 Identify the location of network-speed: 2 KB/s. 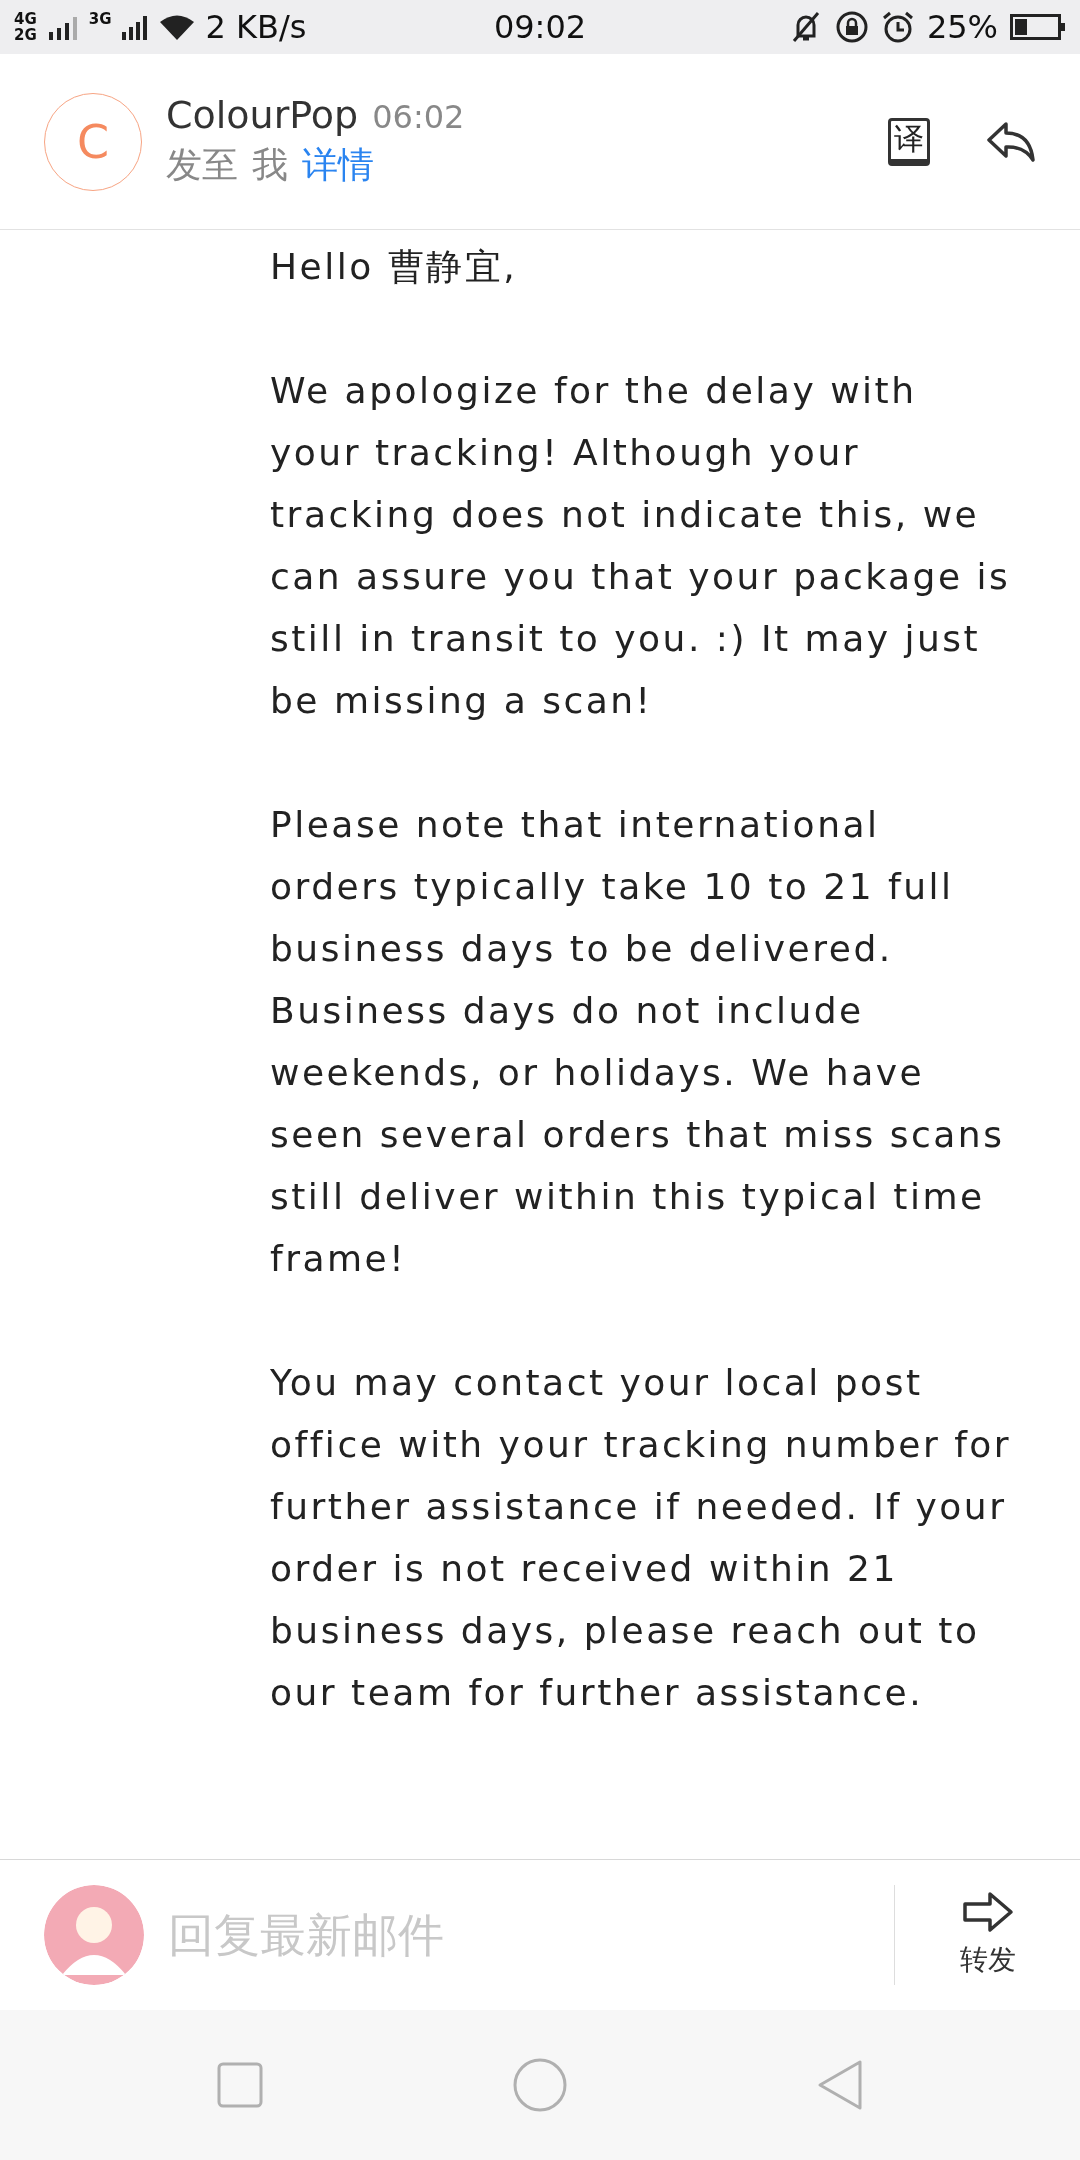
(256, 27).